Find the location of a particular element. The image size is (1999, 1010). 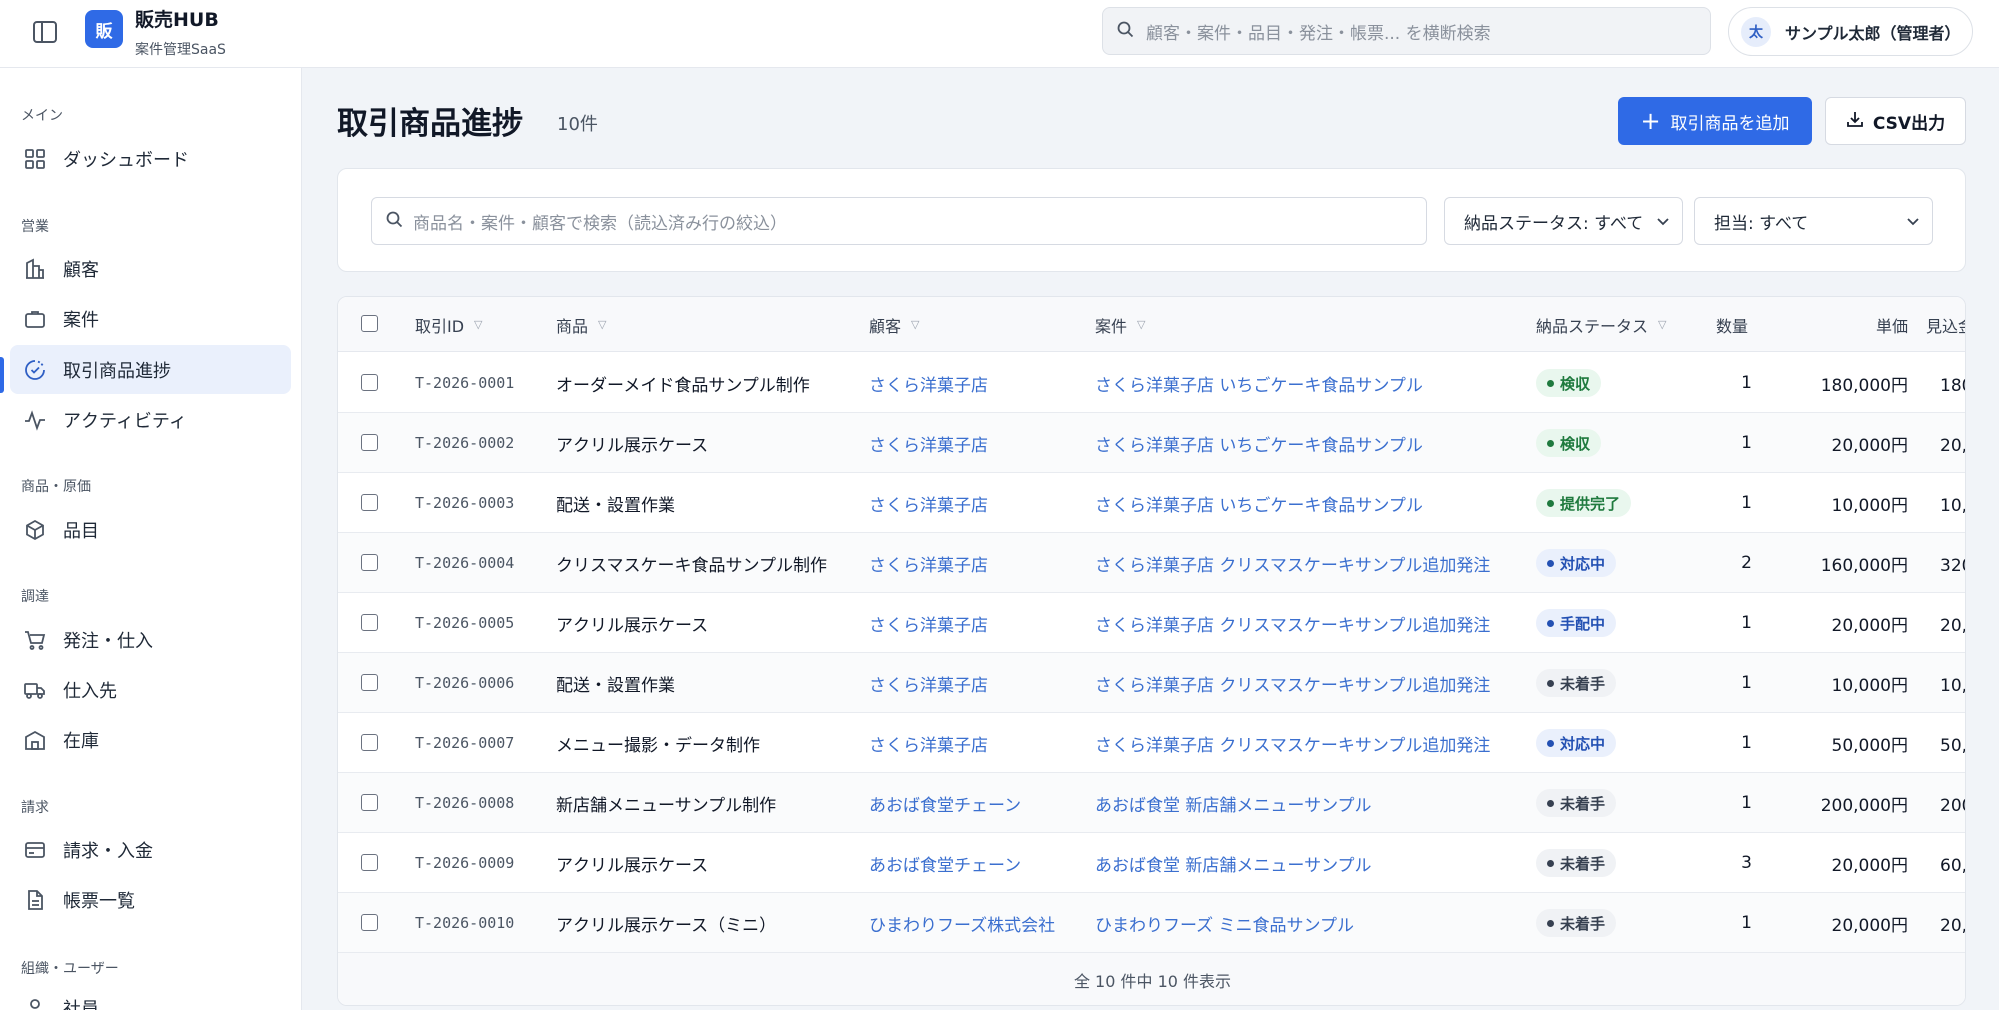

sidebar-item-deals: 案件 is located at coordinates (150, 318).